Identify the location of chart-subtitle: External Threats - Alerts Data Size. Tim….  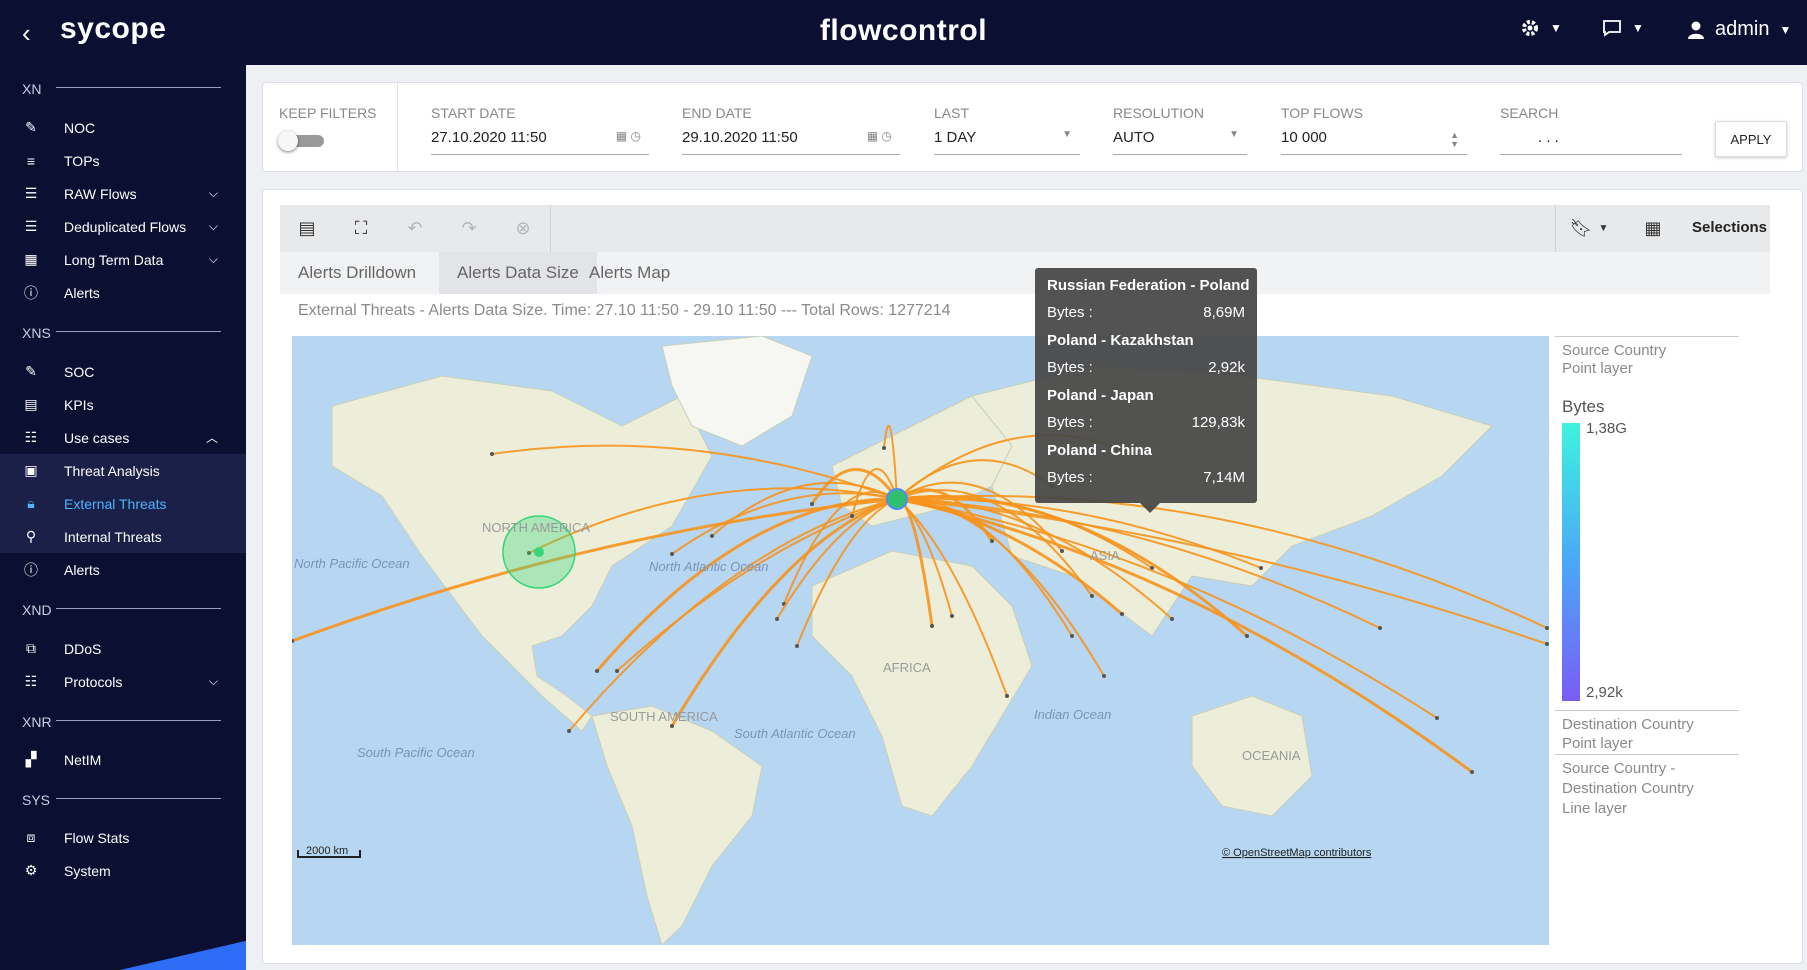
(624, 310).